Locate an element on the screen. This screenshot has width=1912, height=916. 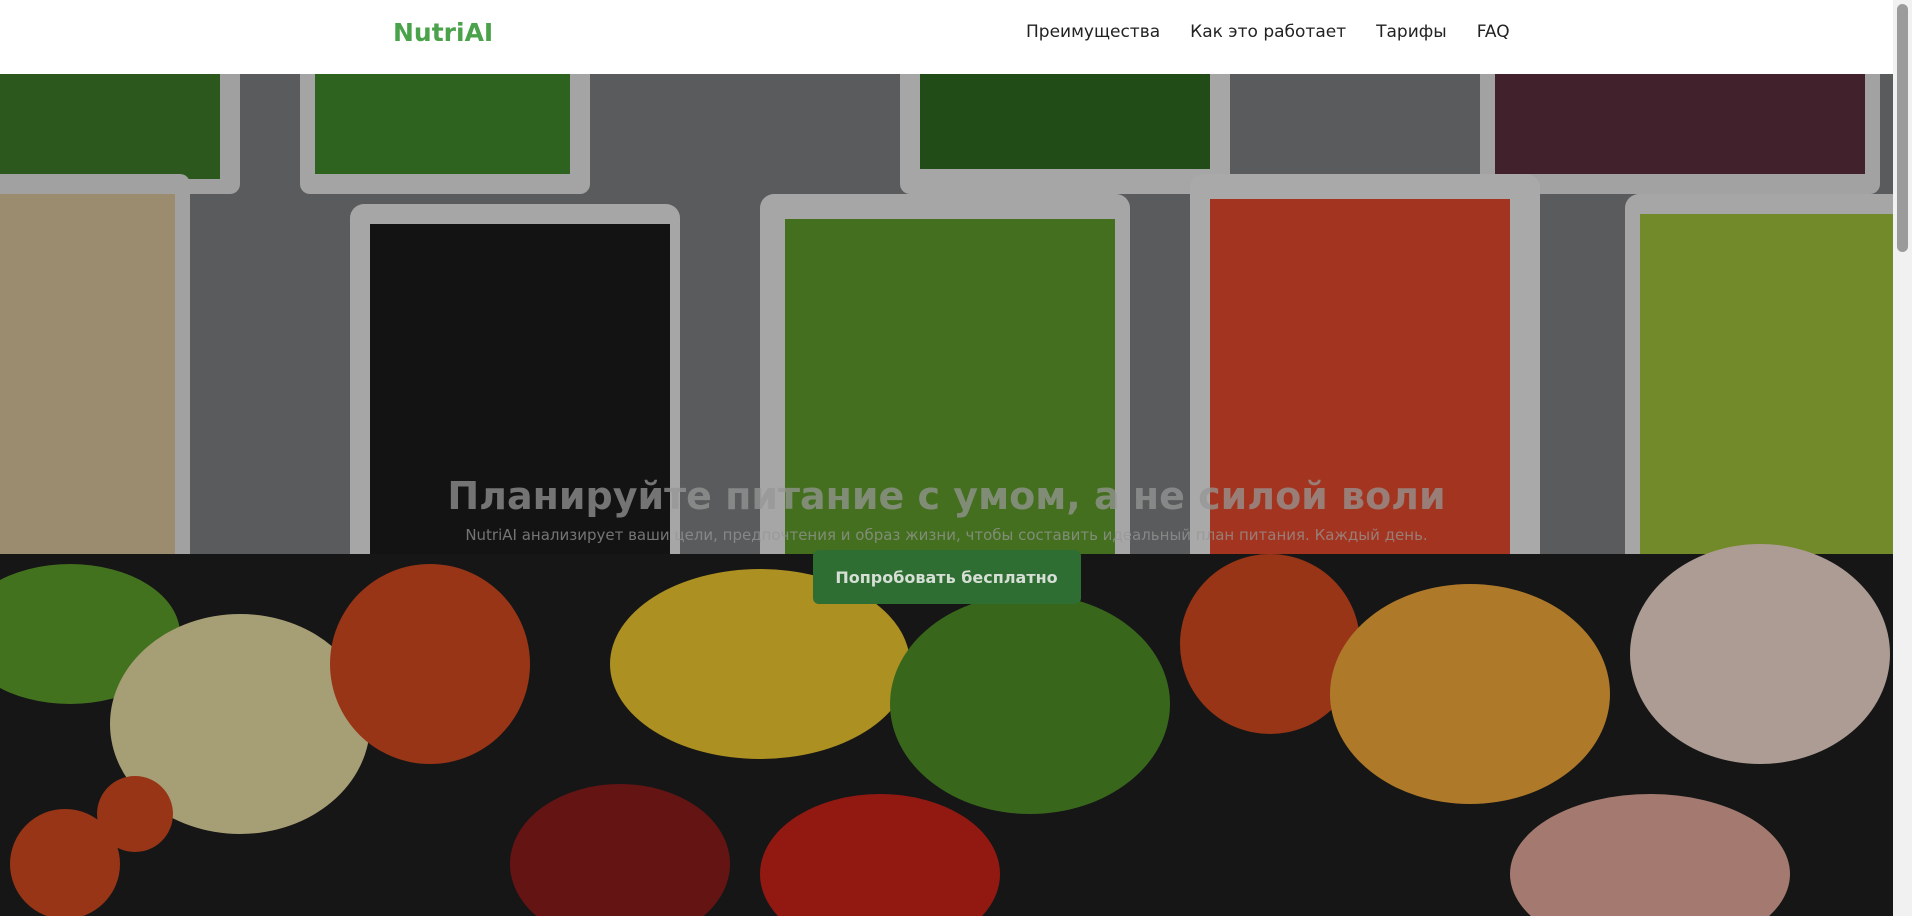
nav-link-advantages: Преимущества is located at coordinates (1093, 32).